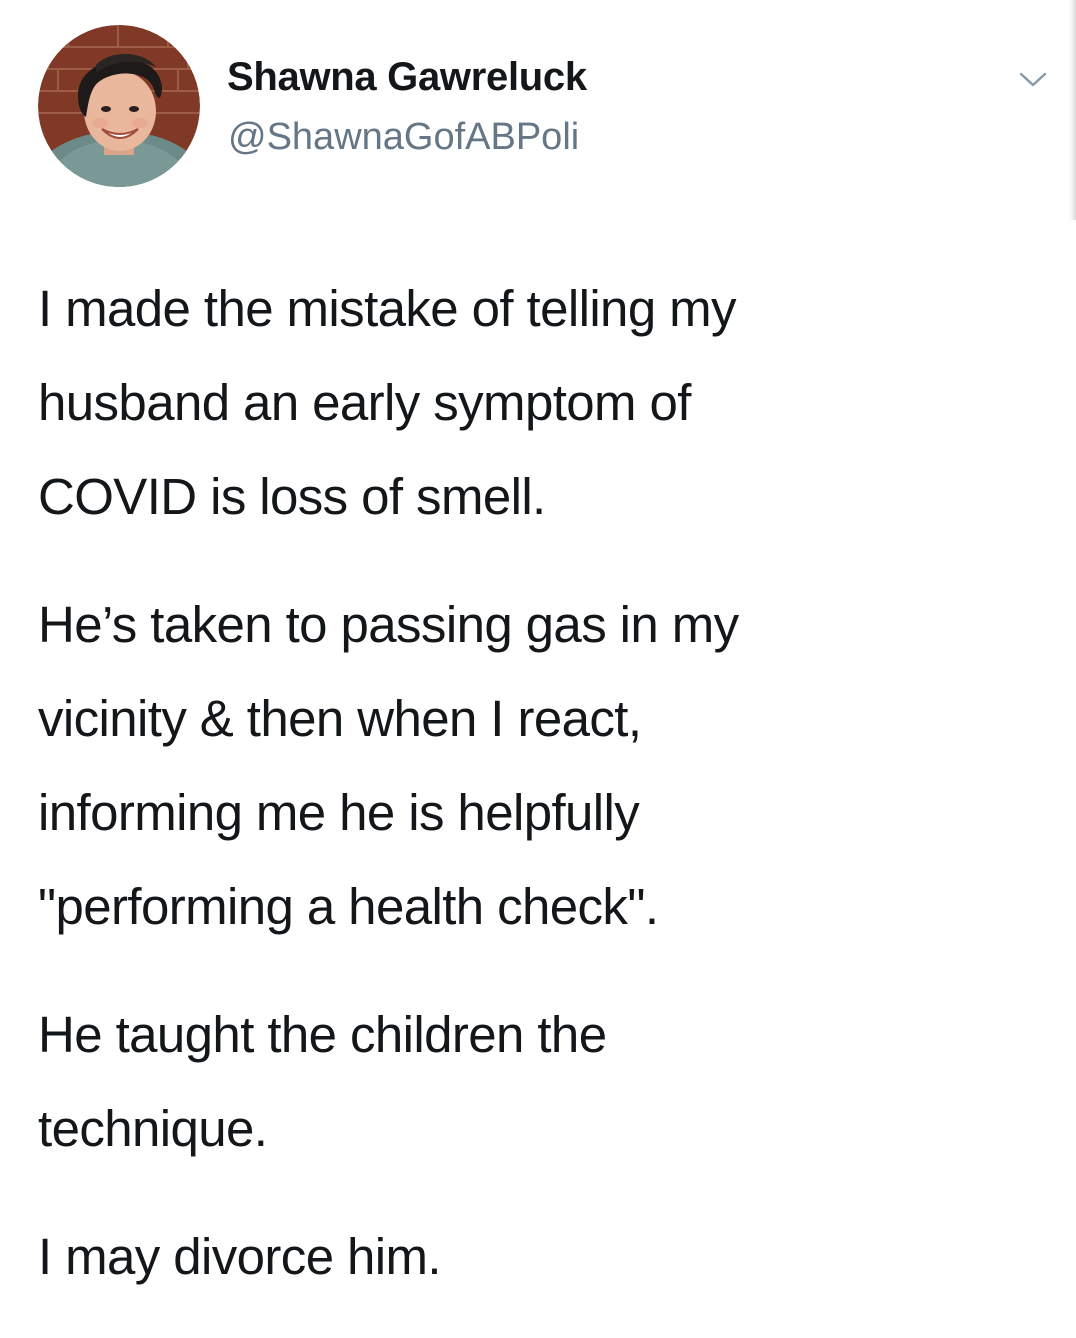 Image resolution: width=1076 pixels, height=1338 pixels. What do you see at coordinates (538, 1082) in the screenshot?
I see `tweet-paragraph: He taught the children the technique.` at bounding box center [538, 1082].